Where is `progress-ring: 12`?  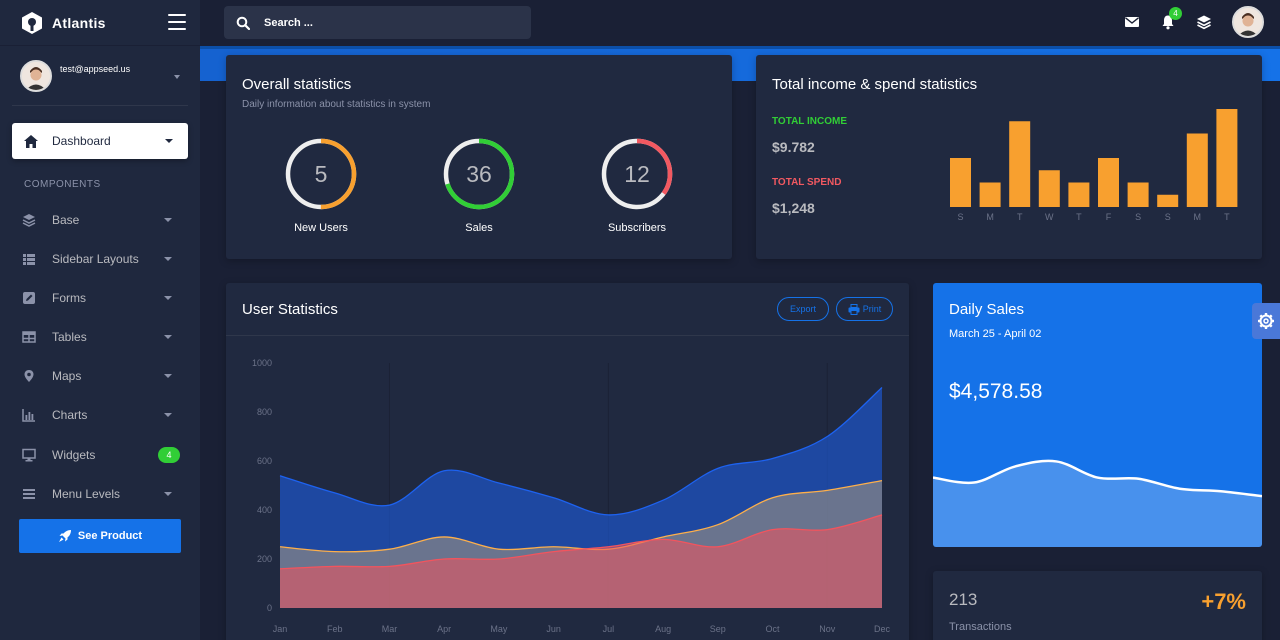 progress-ring: 12 is located at coordinates (637, 174).